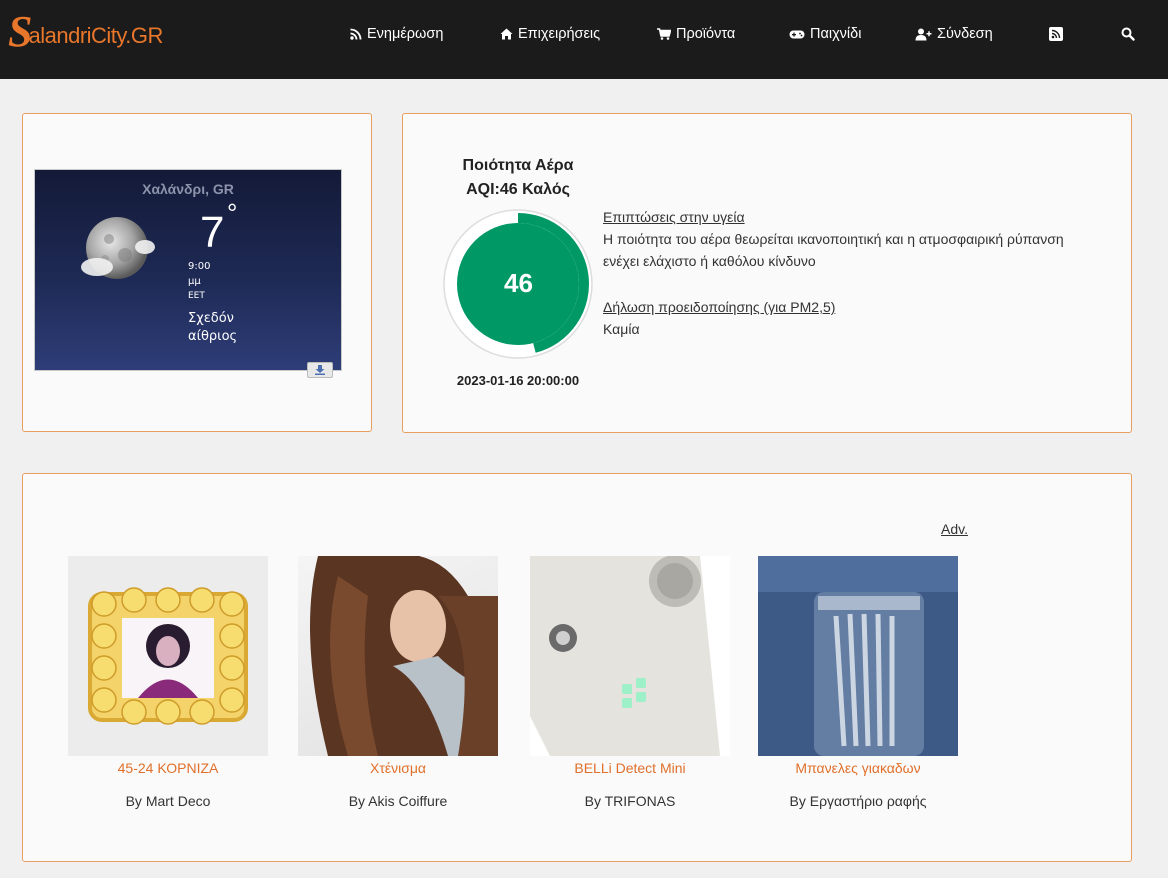 This screenshot has height=878, width=1168. I want to click on product-card: Μπανελες γιακαδων By Εργαστήριο ραφής, so click(858, 682).